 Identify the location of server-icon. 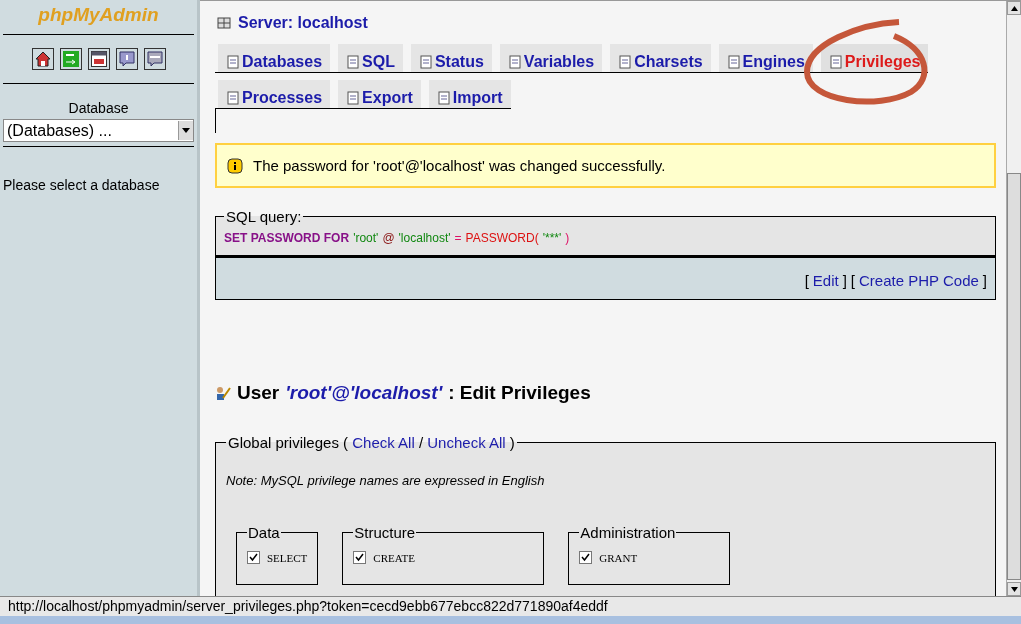
(224, 23).